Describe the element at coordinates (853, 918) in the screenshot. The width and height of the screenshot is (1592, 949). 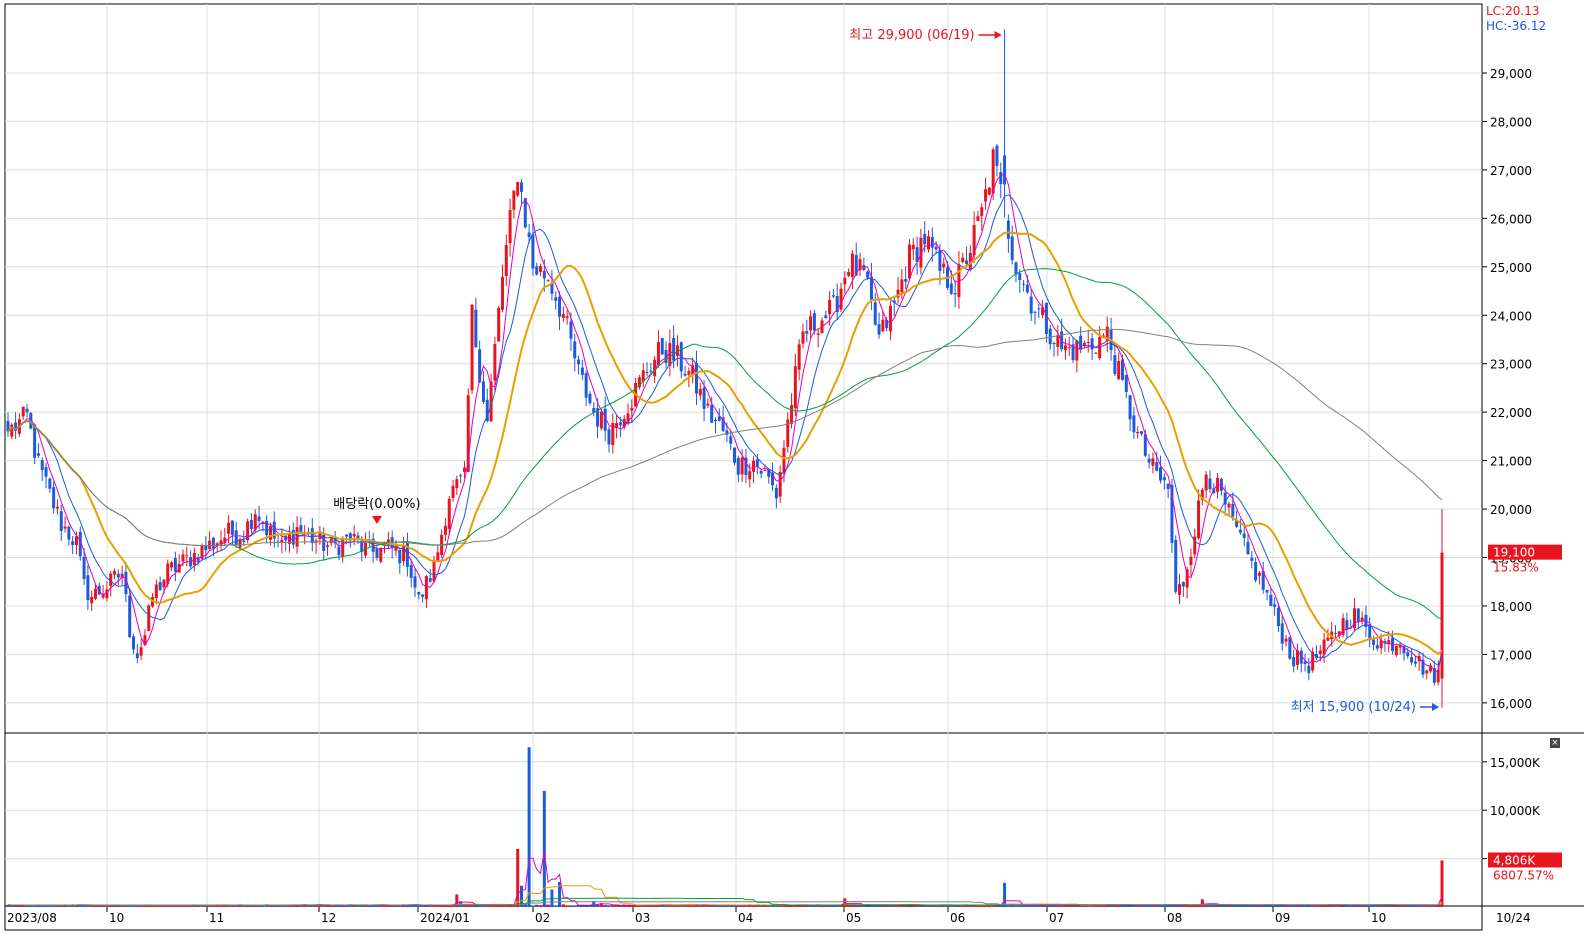
I see `x-tick-label: 05` at that location.